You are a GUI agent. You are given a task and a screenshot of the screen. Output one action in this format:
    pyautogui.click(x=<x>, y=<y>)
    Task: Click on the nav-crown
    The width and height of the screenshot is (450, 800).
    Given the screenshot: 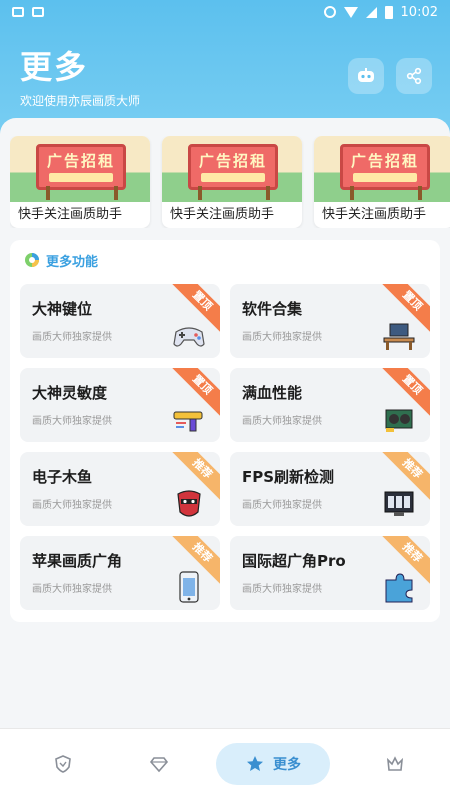 What is the action you would take?
    pyautogui.click(x=395, y=764)
    